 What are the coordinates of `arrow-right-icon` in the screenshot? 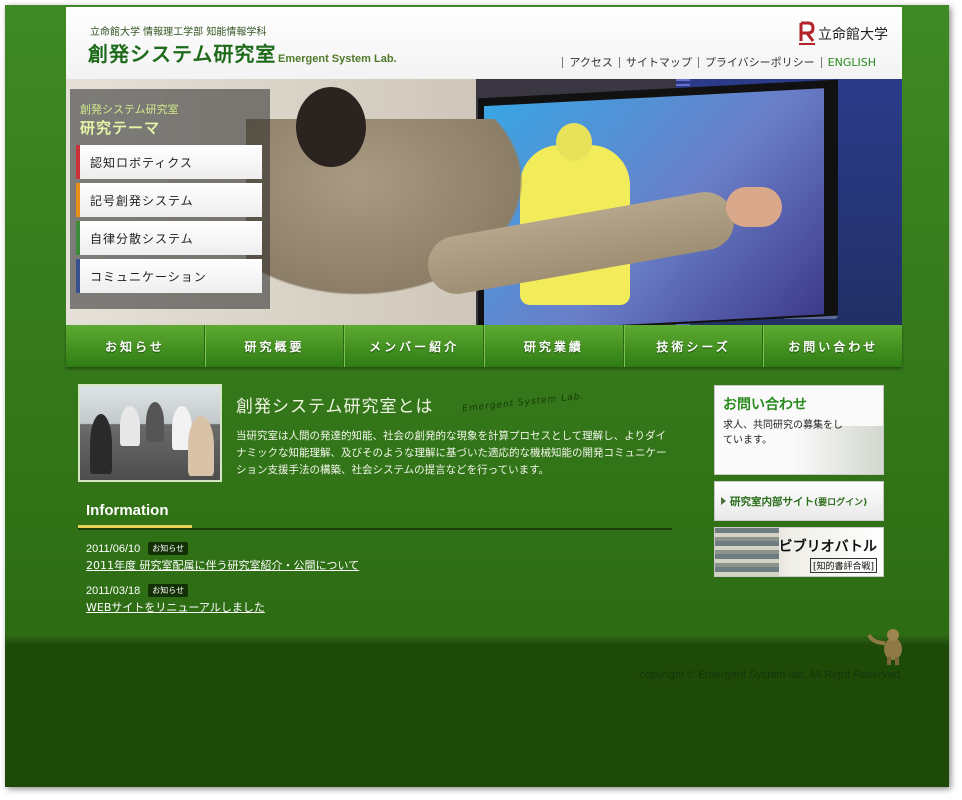 It's located at (723, 501).